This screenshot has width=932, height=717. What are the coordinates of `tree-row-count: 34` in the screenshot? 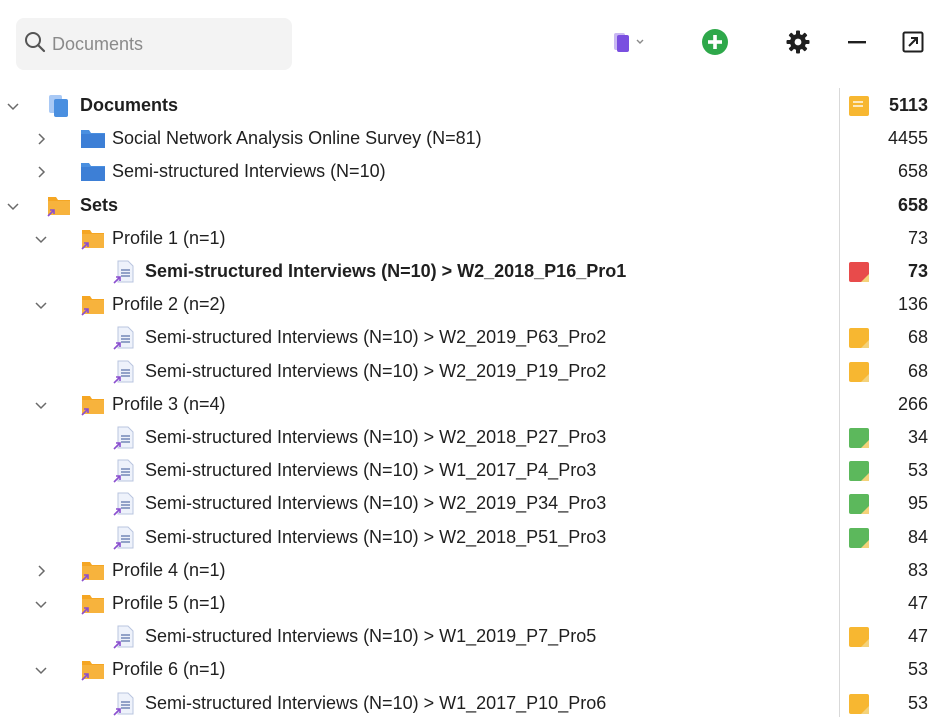 It's located at (917, 437).